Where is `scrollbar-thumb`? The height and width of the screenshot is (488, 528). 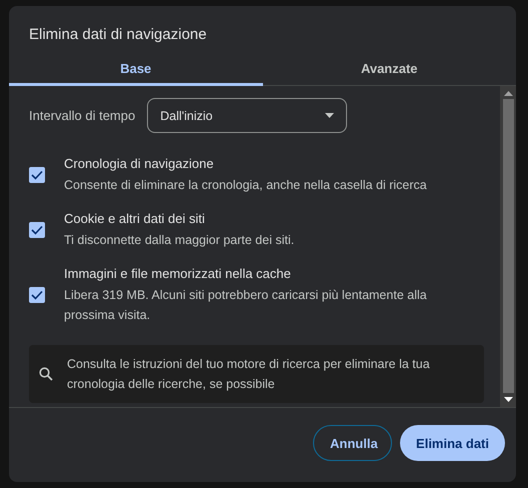
scrollbar-thumb is located at coordinates (508, 246).